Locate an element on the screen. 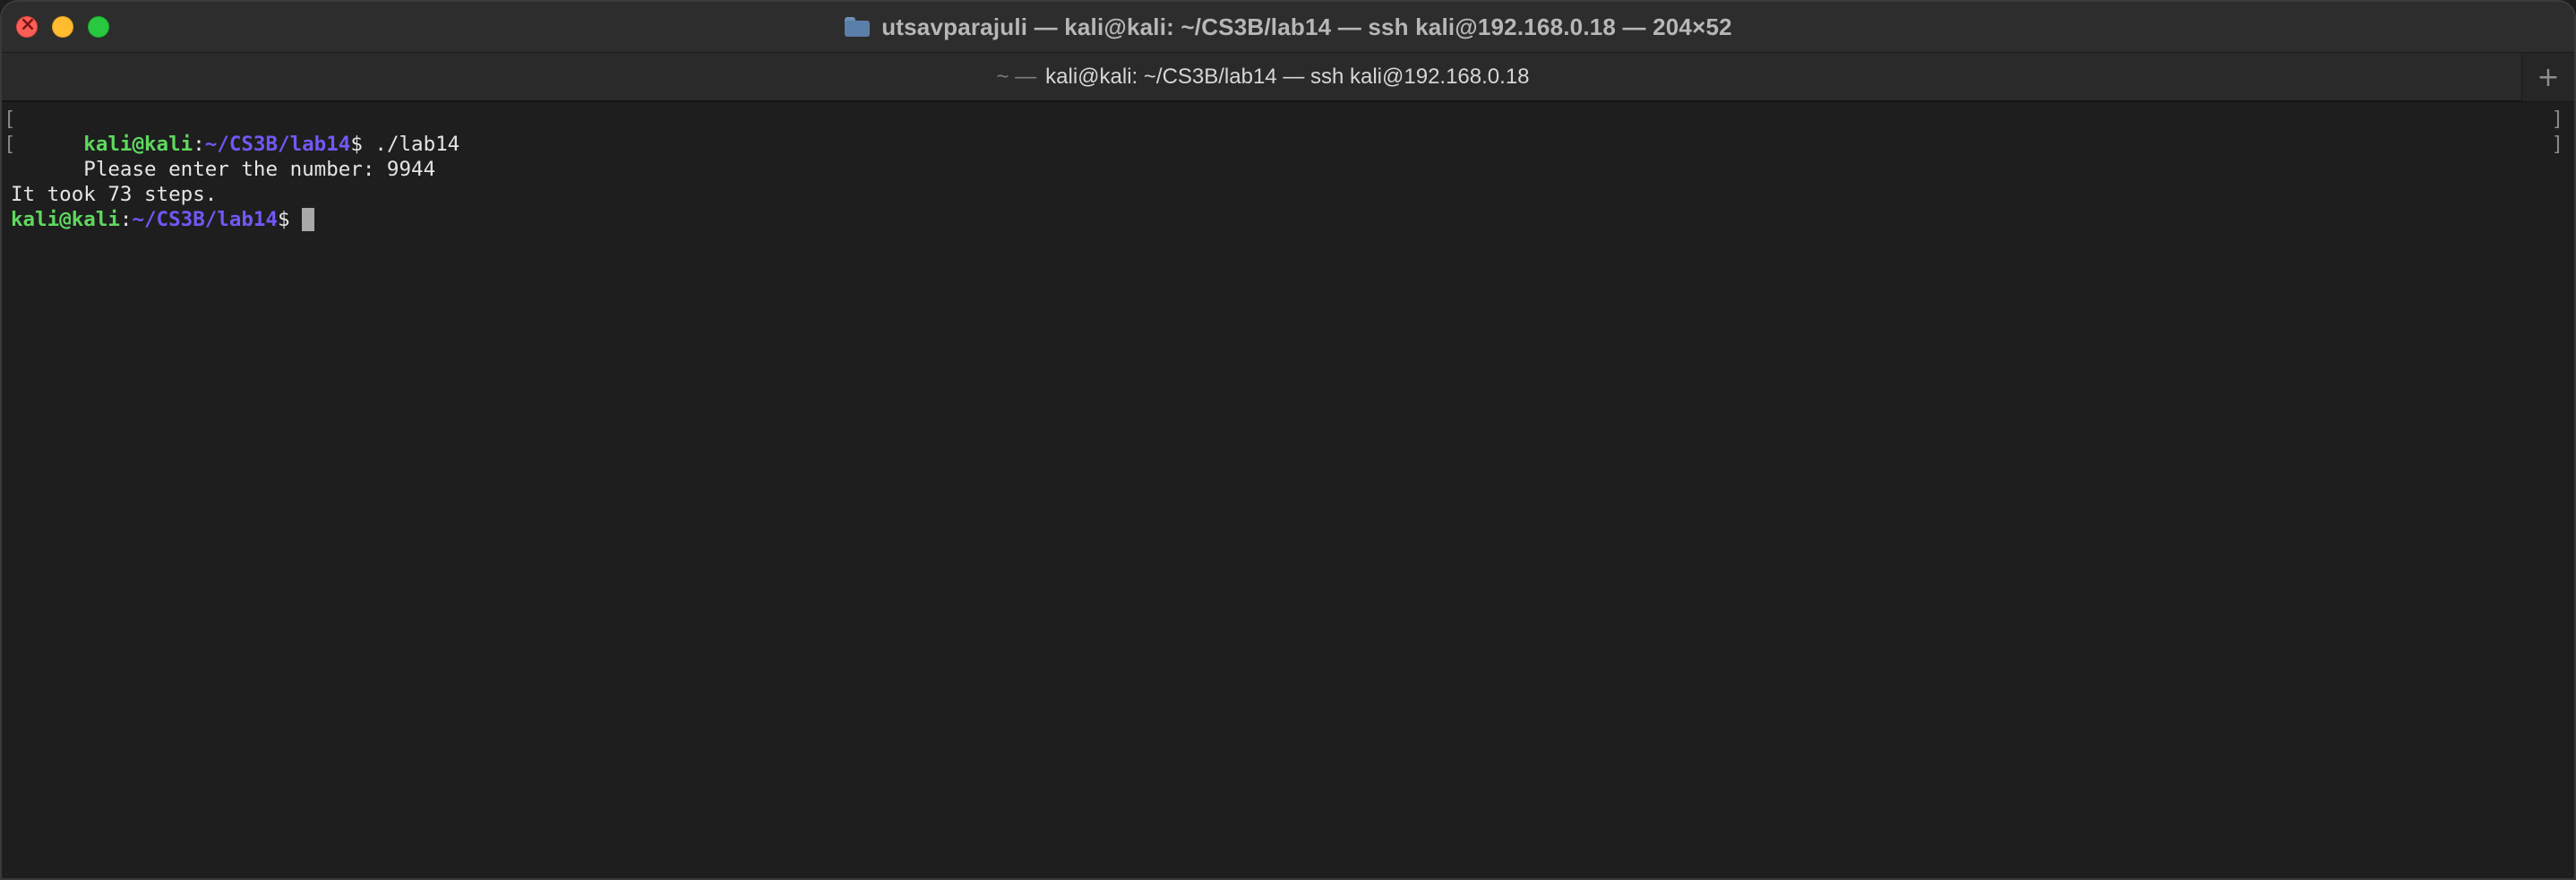  terminal-line-output-1: [Please enter the number: 9944 ] is located at coordinates (1289, 157).